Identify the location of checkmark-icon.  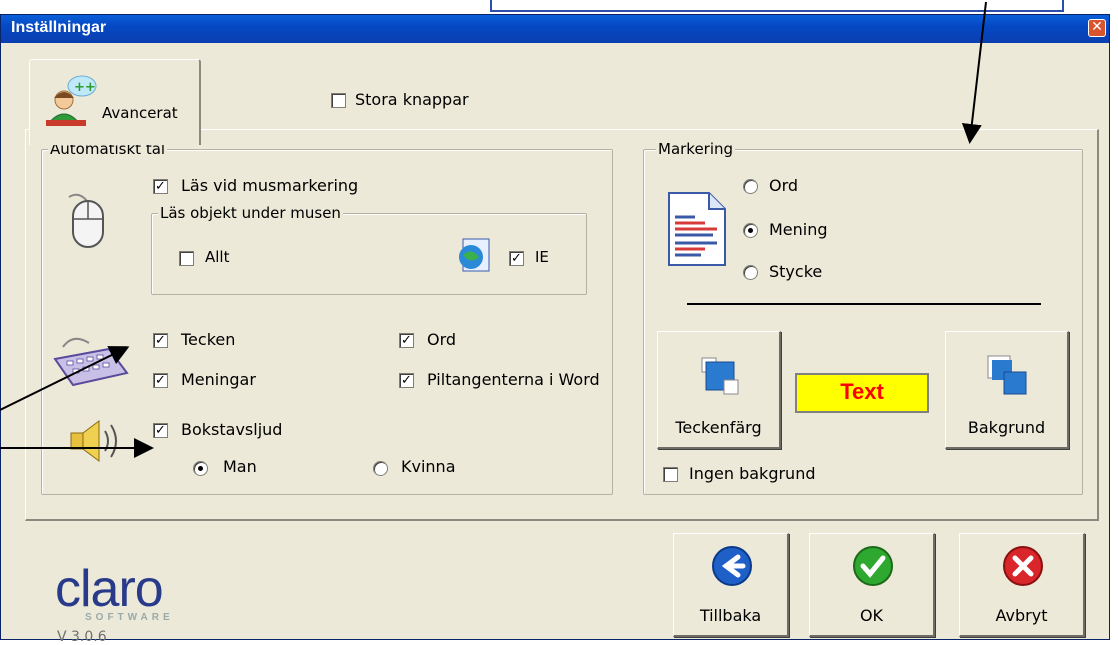
(873, 566).